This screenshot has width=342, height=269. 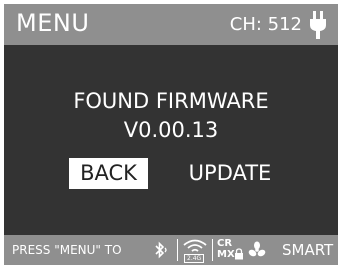 What do you see at coordinates (161, 250) in the screenshot?
I see `bluetooth-icon` at bounding box center [161, 250].